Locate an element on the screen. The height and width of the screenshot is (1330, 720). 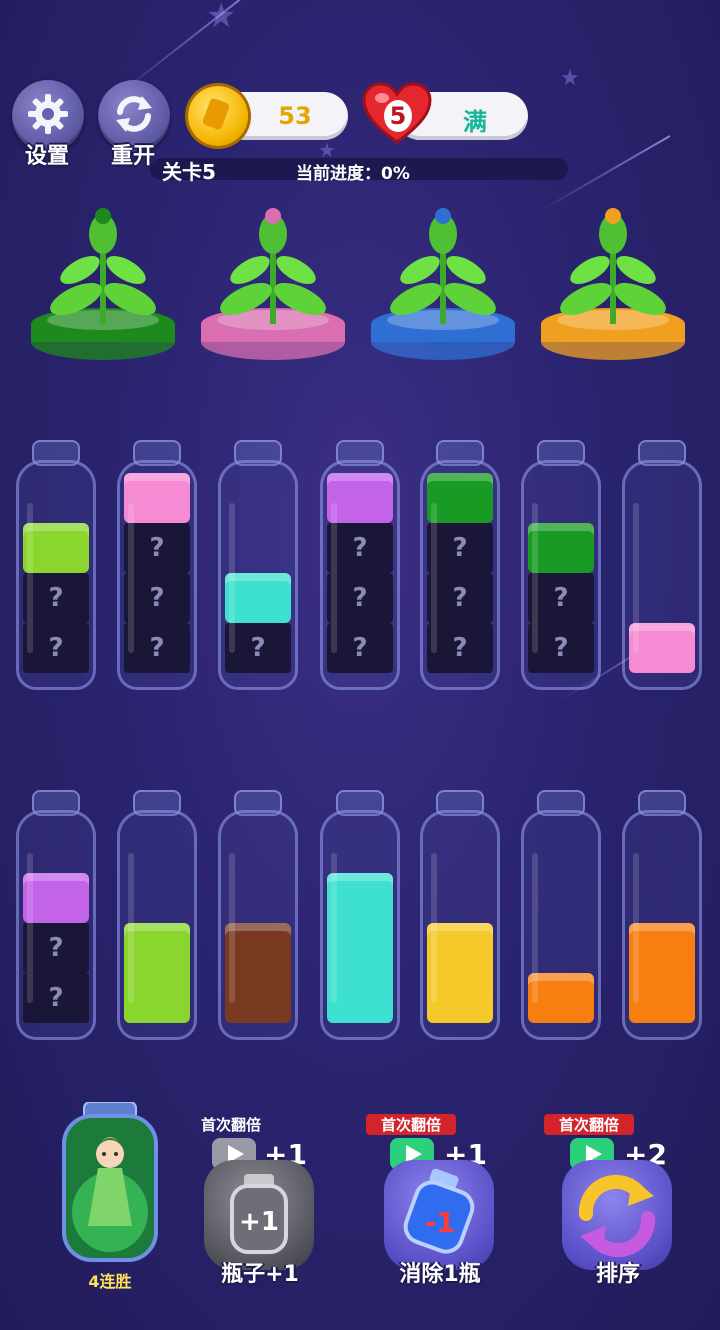
lives-status: 满 is located at coordinates (475, 122).